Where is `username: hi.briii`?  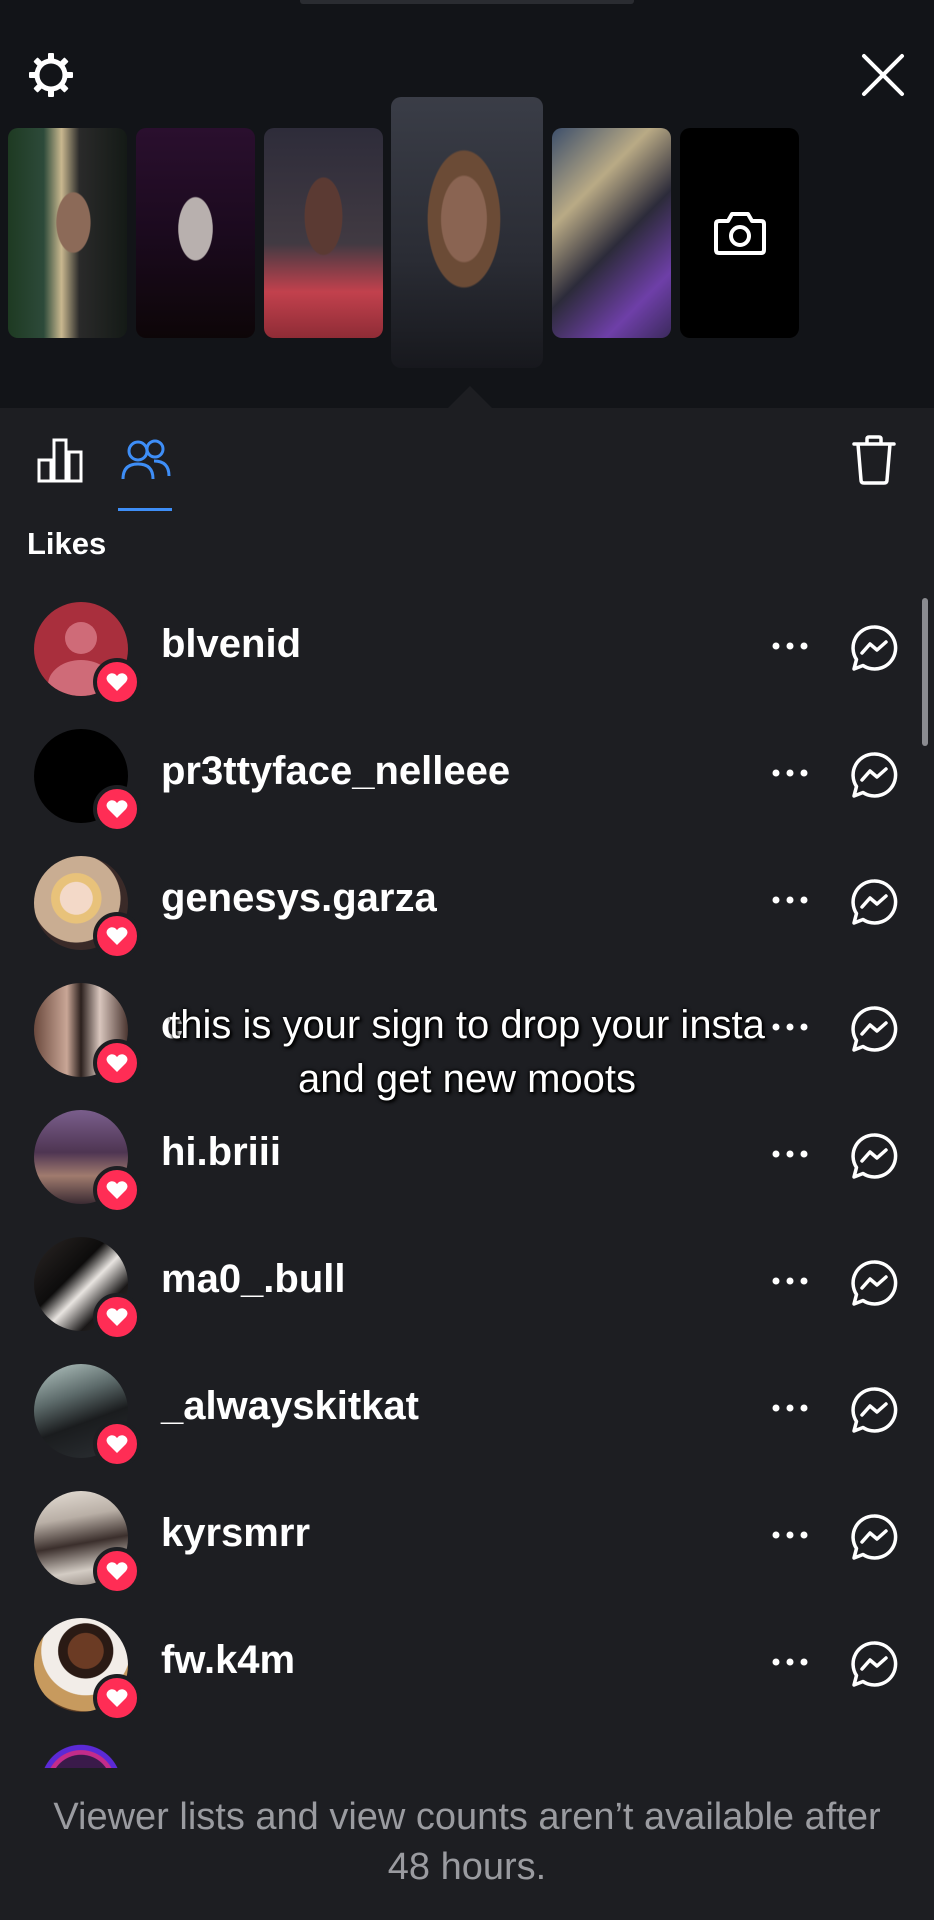
username: hi.briii is located at coordinates (221, 1152).